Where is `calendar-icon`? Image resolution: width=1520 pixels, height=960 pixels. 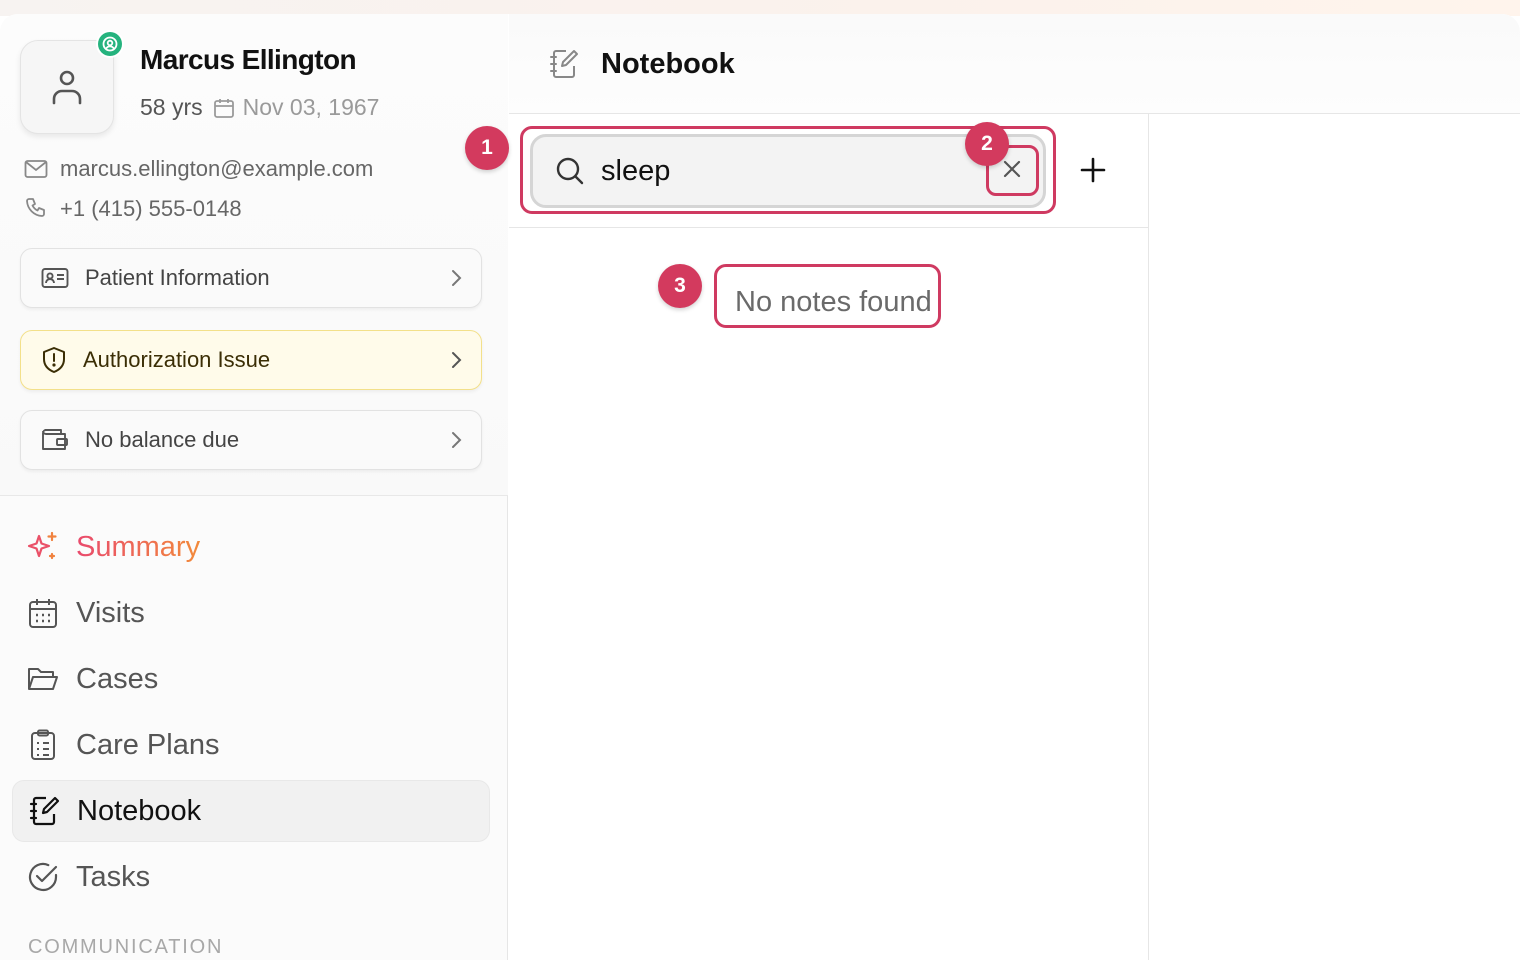
calendar-icon is located at coordinates (223, 108).